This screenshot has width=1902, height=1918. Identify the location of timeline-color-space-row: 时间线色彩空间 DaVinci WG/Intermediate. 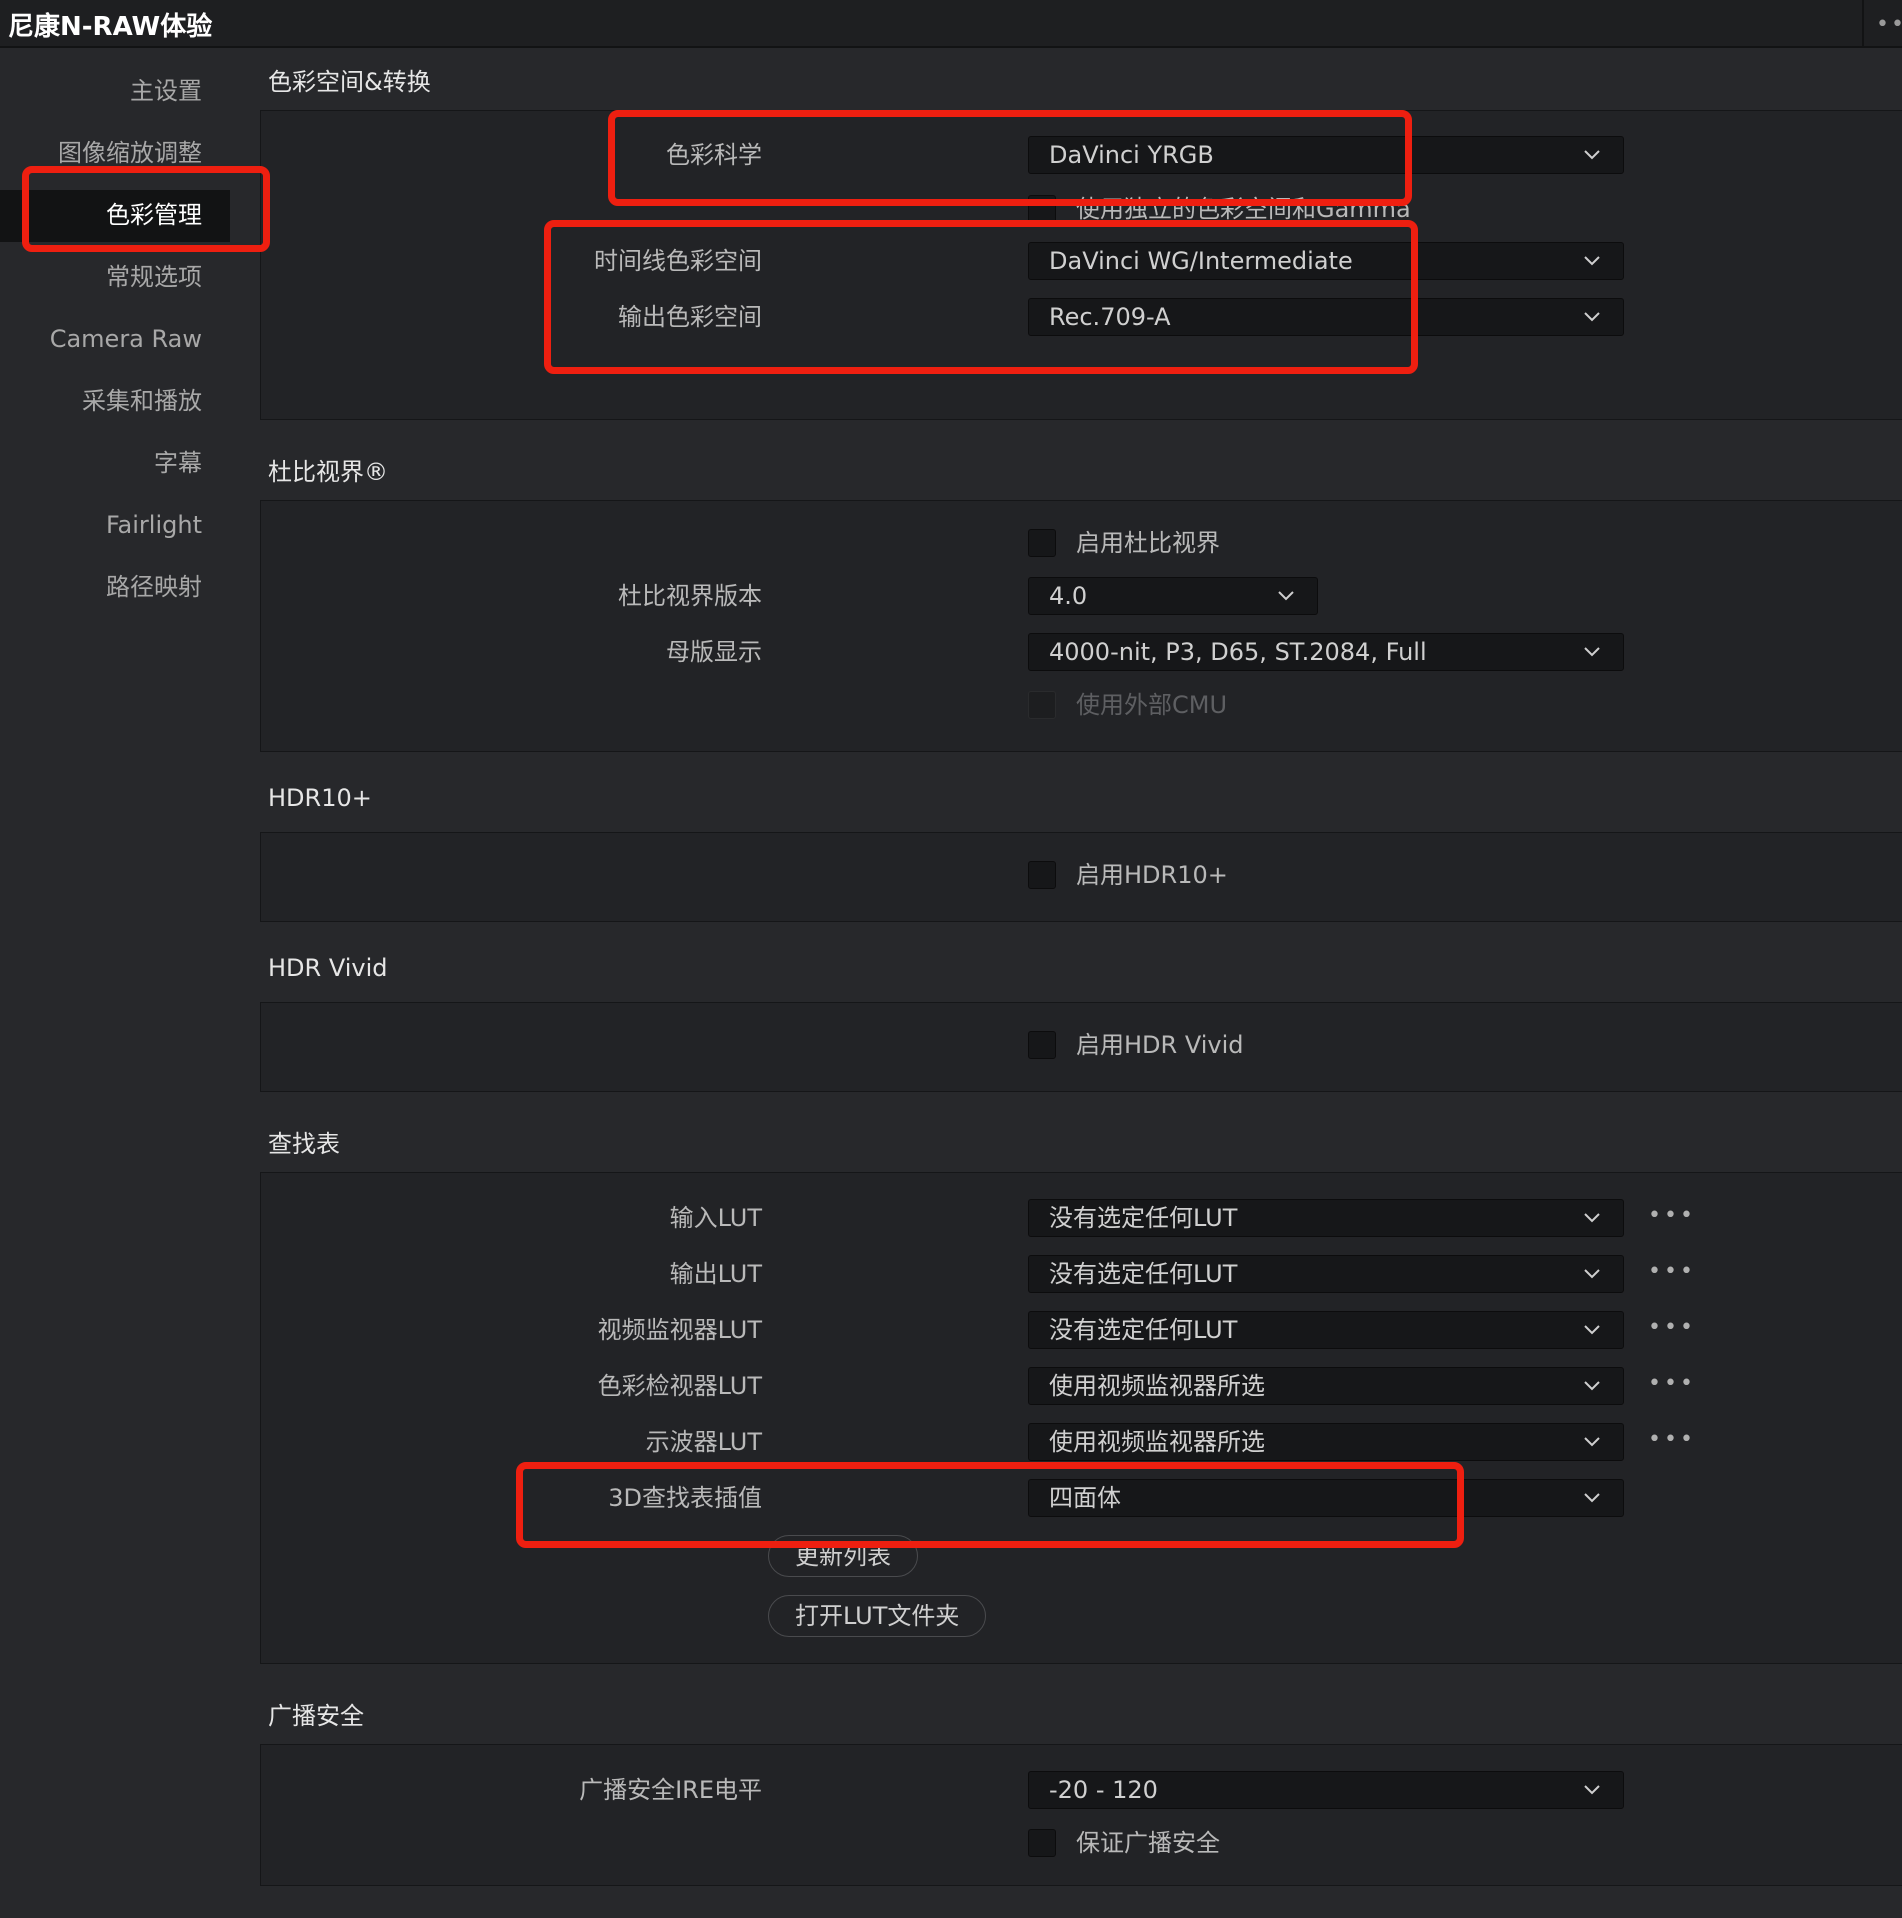
(1081, 261).